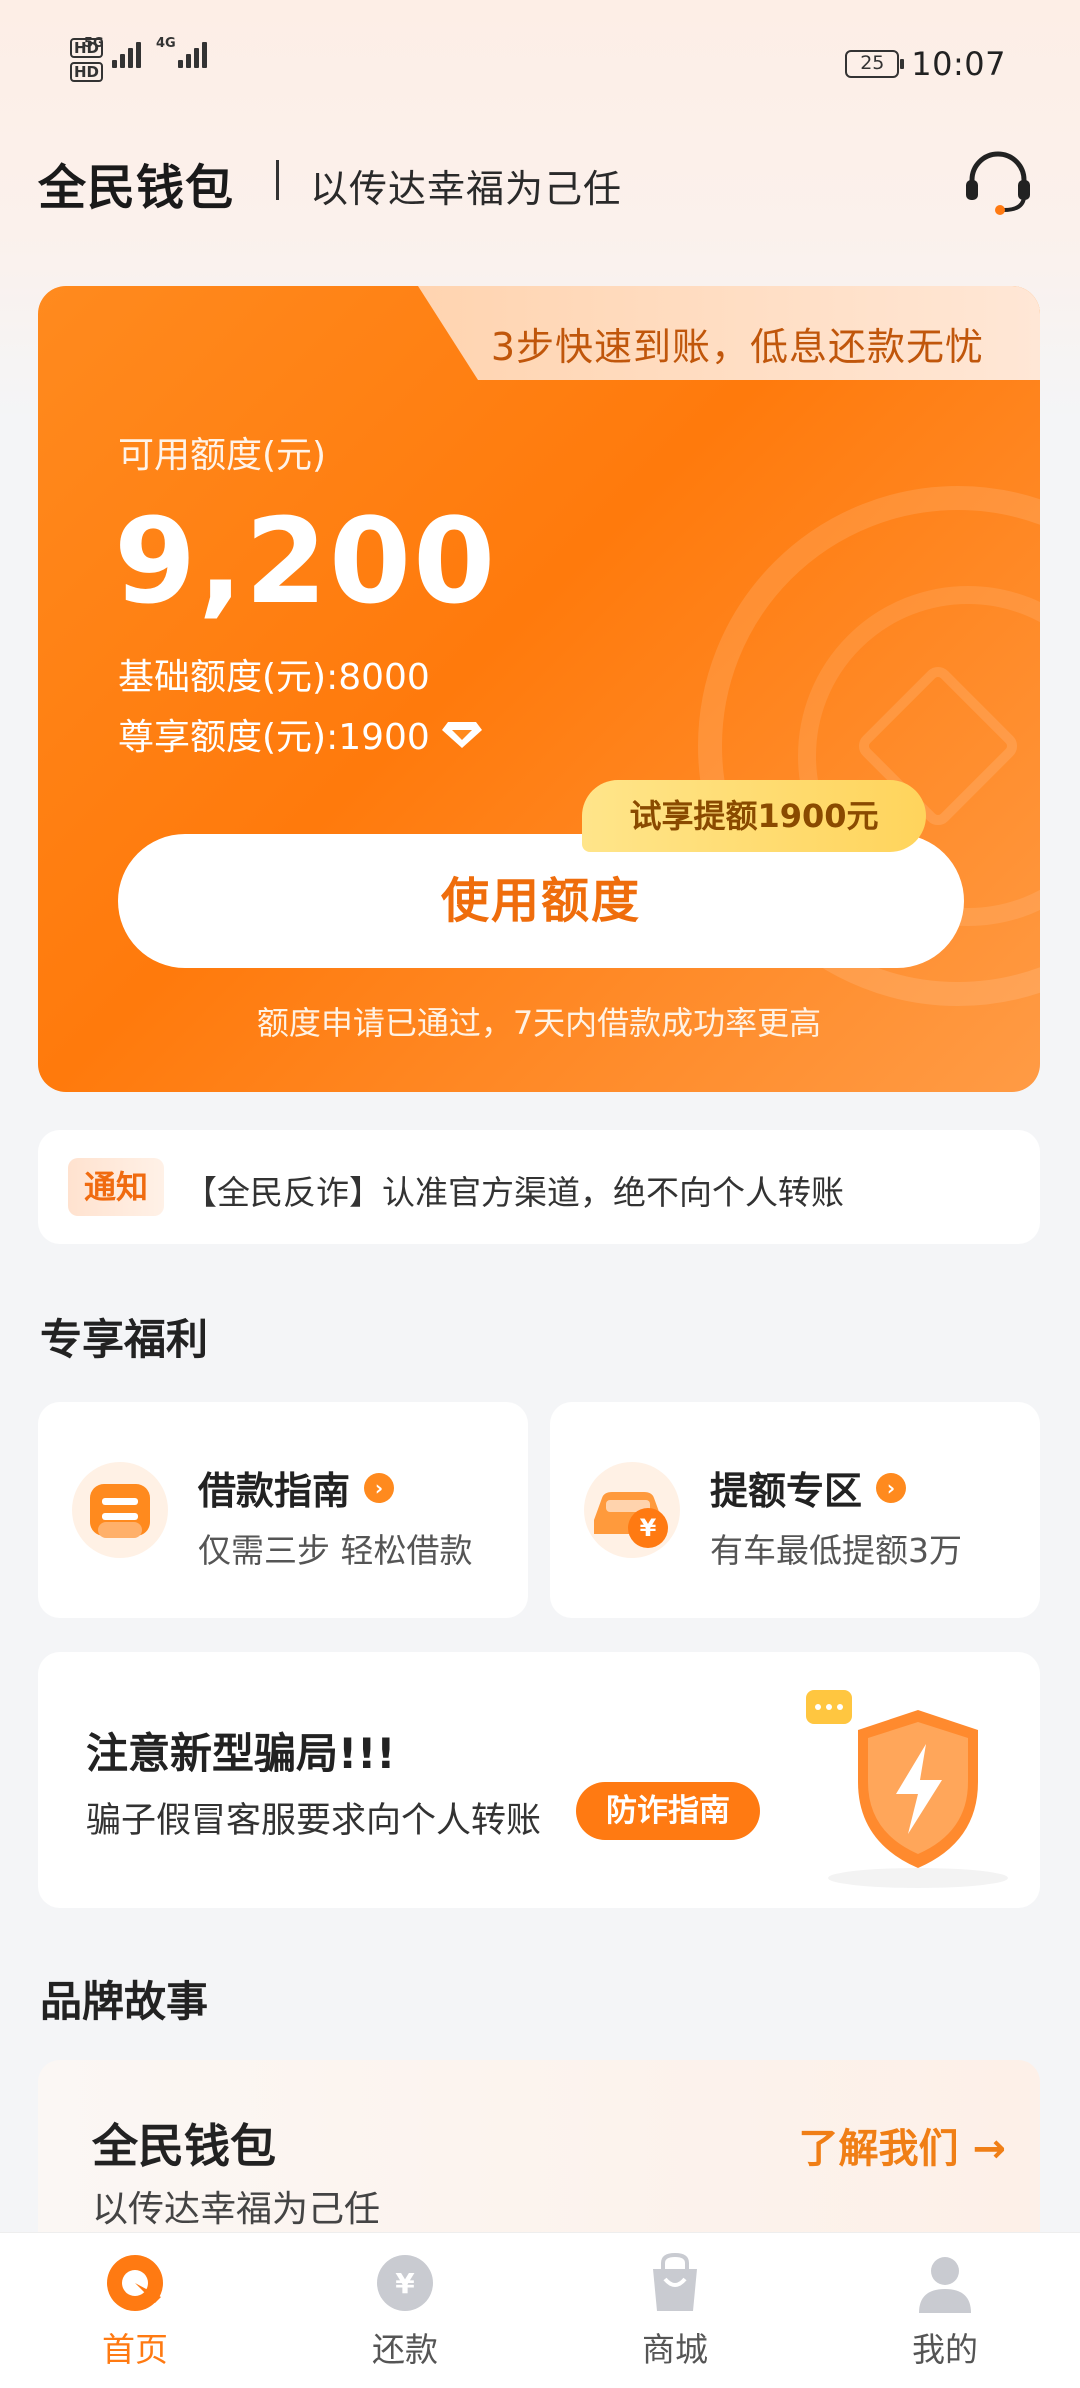 This screenshot has height=2388, width=1080. I want to click on bottom-tab-bar: 首页 ¥ 还款 商城 我的, so click(540, 2310).